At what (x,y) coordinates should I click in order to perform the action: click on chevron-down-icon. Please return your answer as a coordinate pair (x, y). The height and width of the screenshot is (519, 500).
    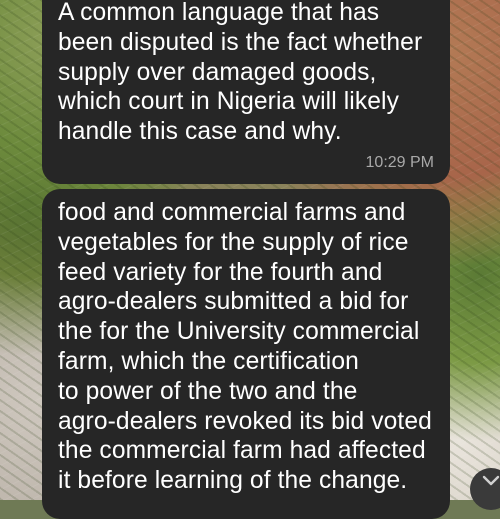
    Looking at the image, I should click on (491, 480).